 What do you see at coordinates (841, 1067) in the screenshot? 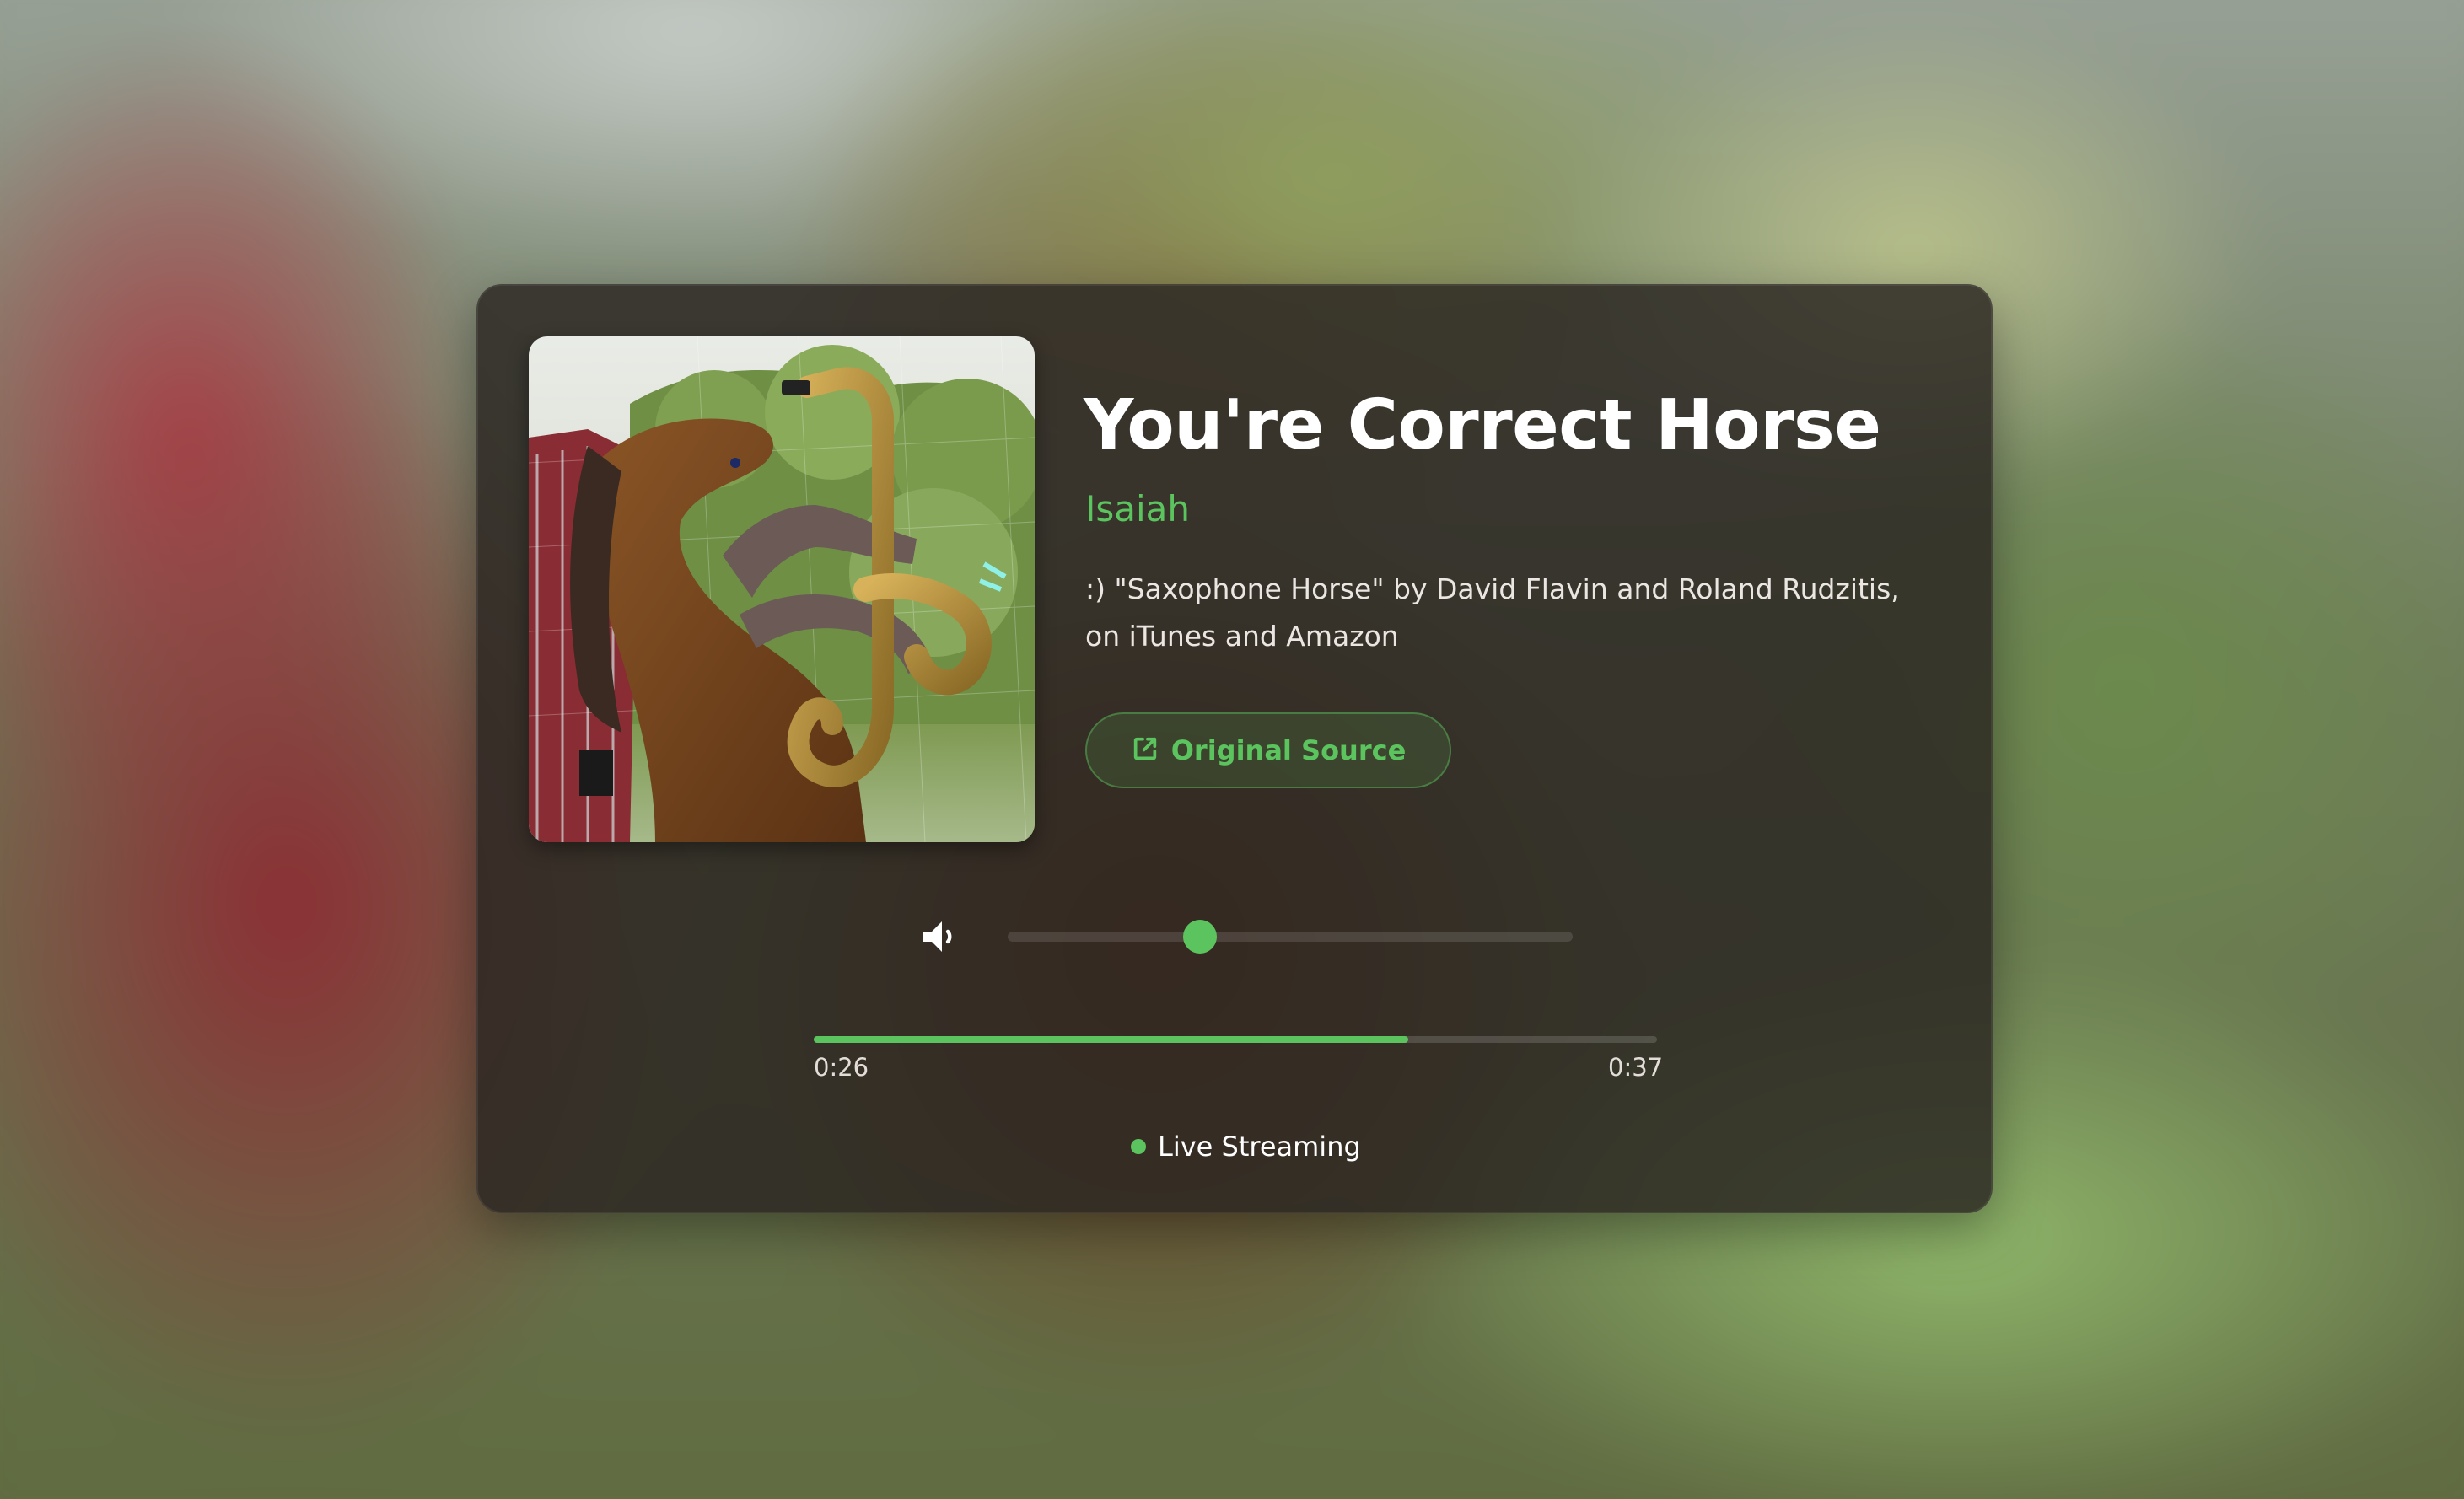
I see `current-time: 0:26` at bounding box center [841, 1067].